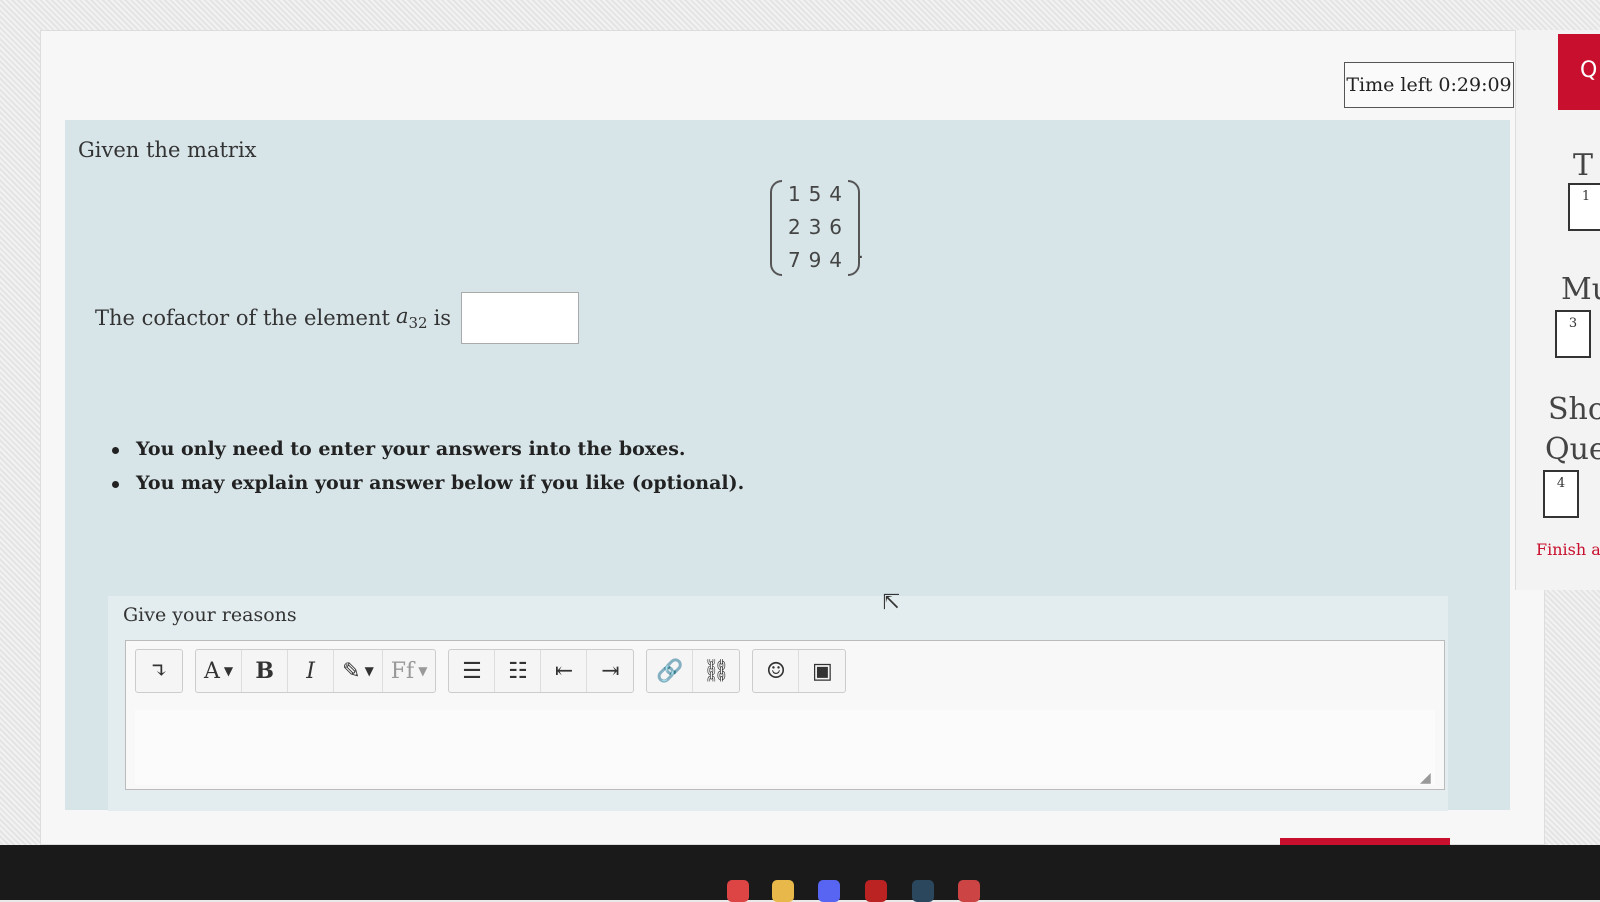 The image size is (1600, 902). I want to click on toolbar-group-links: 🔗 ⛓, so click(693, 671).